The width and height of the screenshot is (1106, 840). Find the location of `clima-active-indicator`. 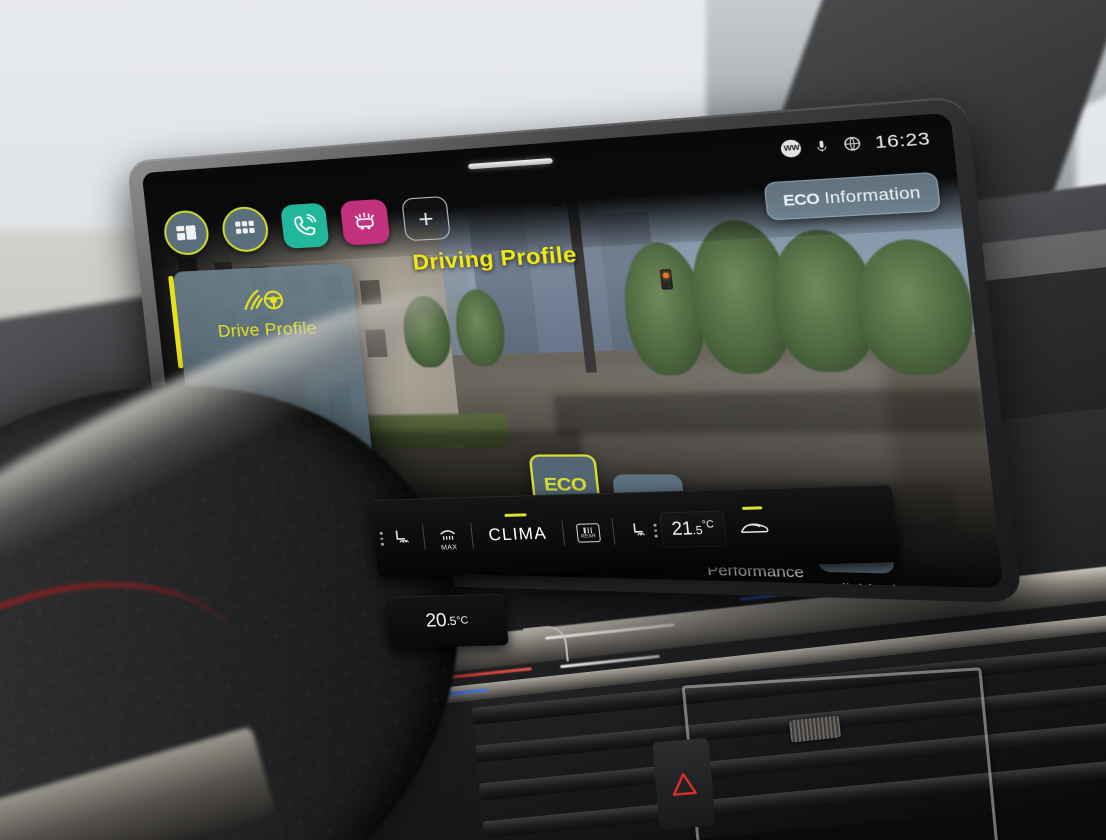

clima-active-indicator is located at coordinates (515, 515).